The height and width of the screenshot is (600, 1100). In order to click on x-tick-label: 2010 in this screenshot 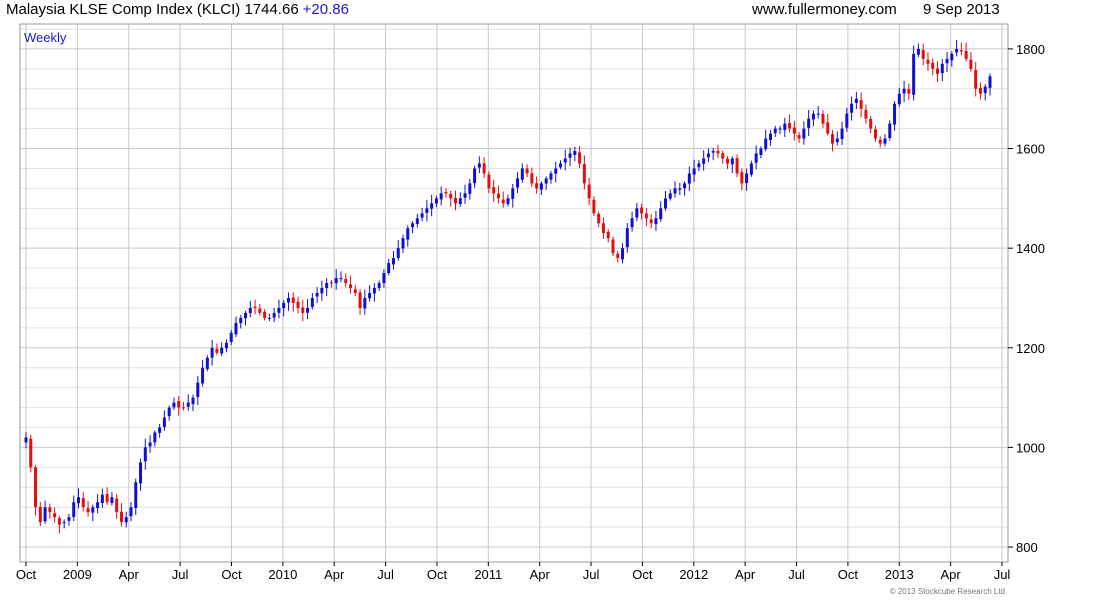, I will do `click(282, 574)`.